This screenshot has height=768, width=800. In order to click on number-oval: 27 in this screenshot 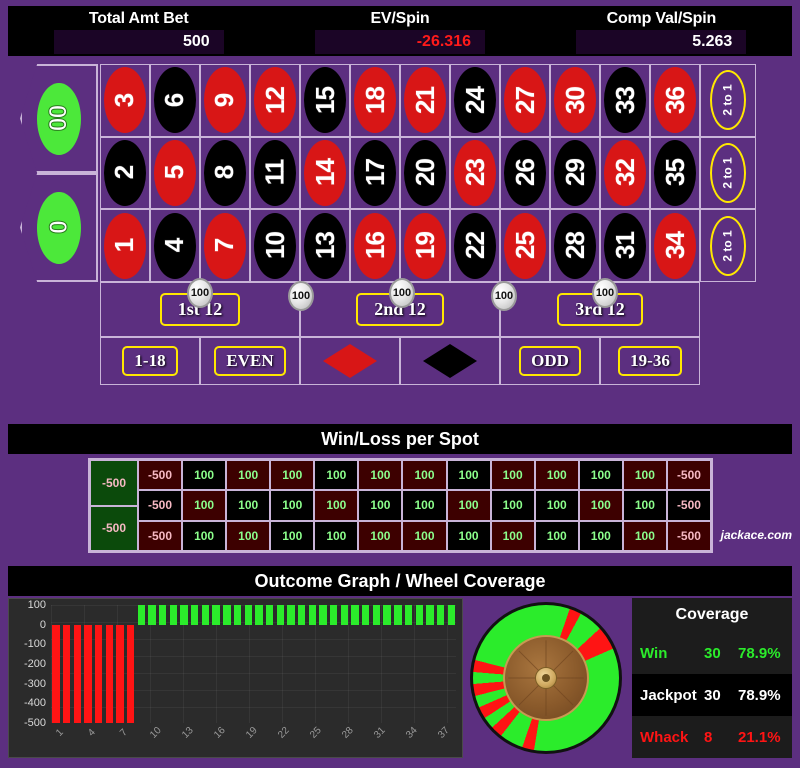, I will do `click(525, 100)`.